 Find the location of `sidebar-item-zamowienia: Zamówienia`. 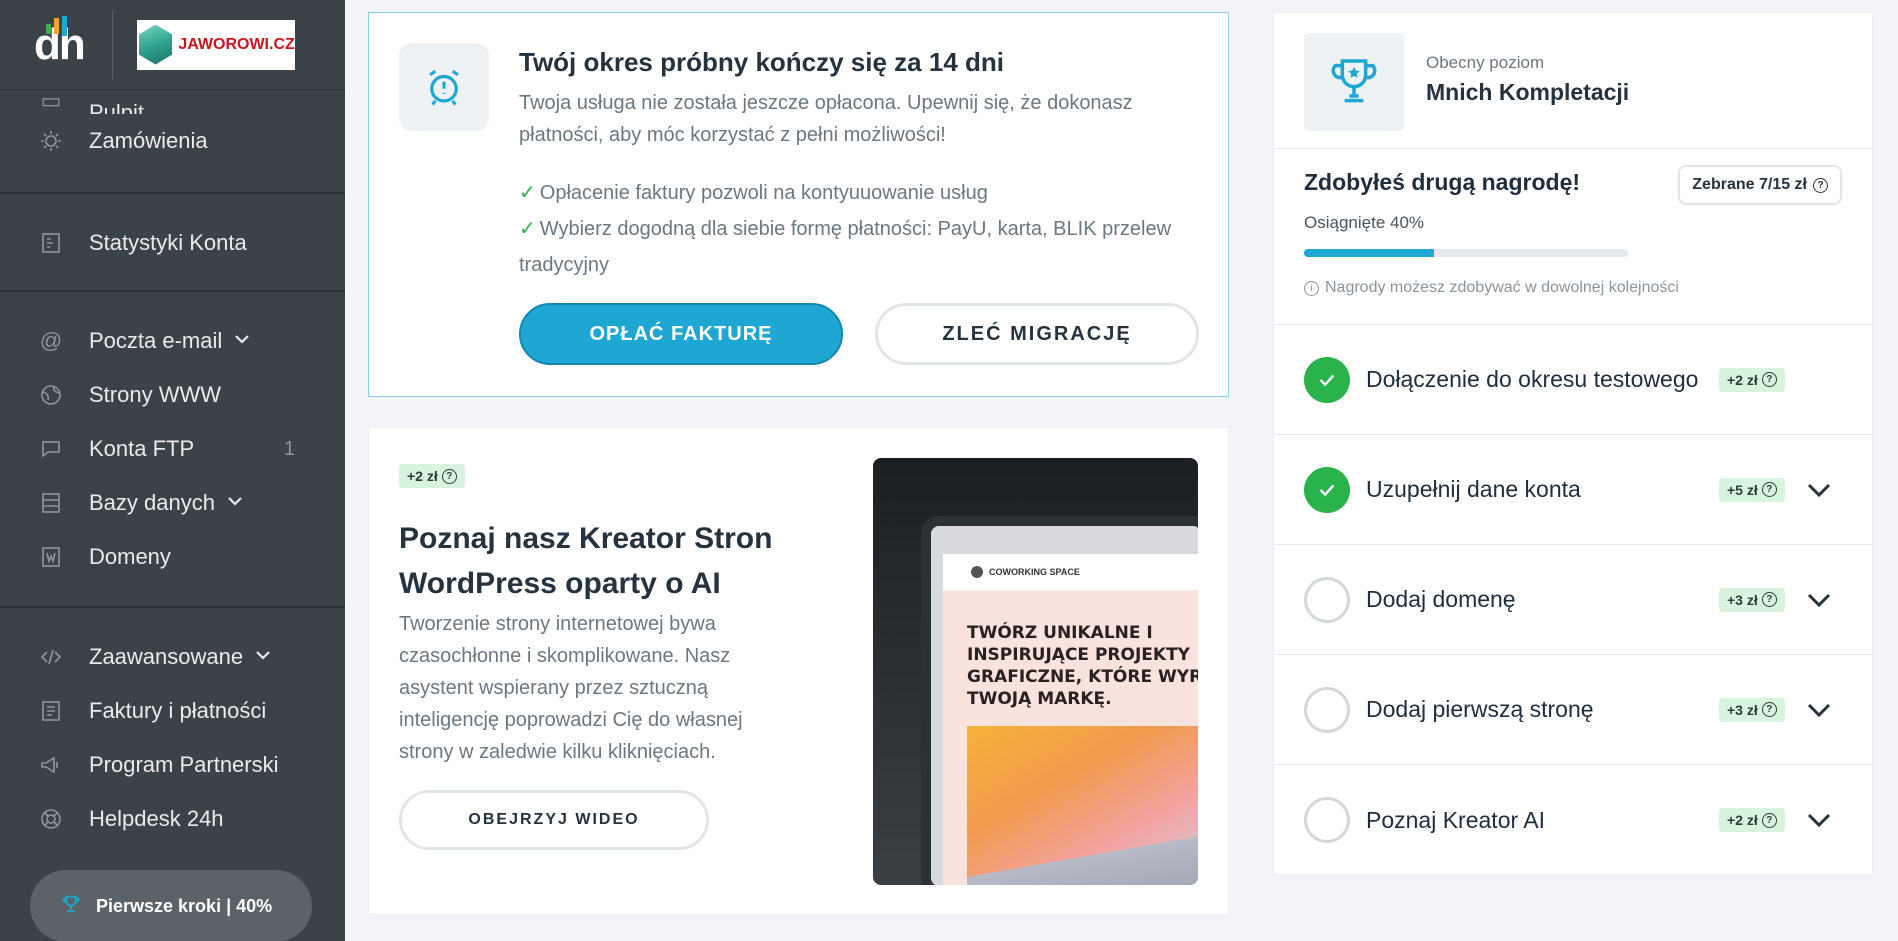

sidebar-item-zamowienia: Zamówienia is located at coordinates (172, 141).